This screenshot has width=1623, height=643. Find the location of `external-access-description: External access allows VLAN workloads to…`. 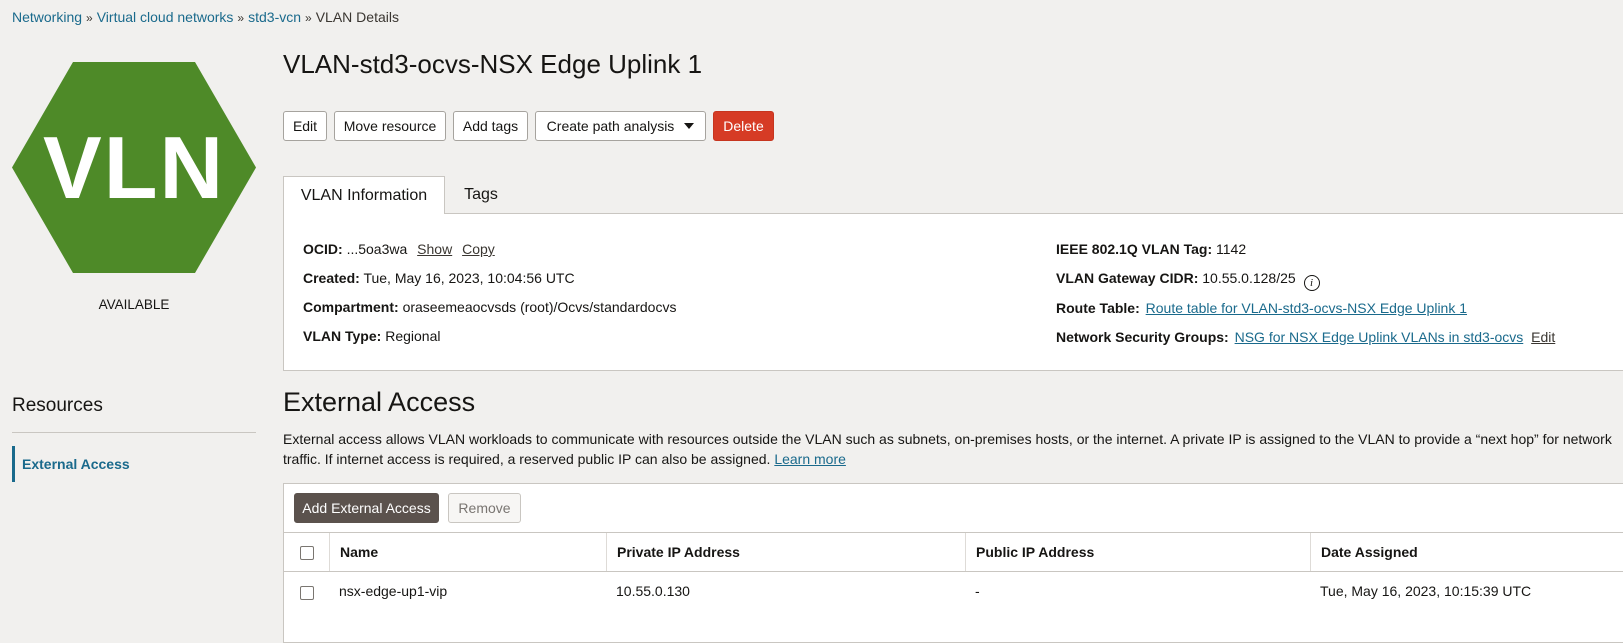

external-access-description: External access allows VLAN workloads to… is located at coordinates (953, 449).